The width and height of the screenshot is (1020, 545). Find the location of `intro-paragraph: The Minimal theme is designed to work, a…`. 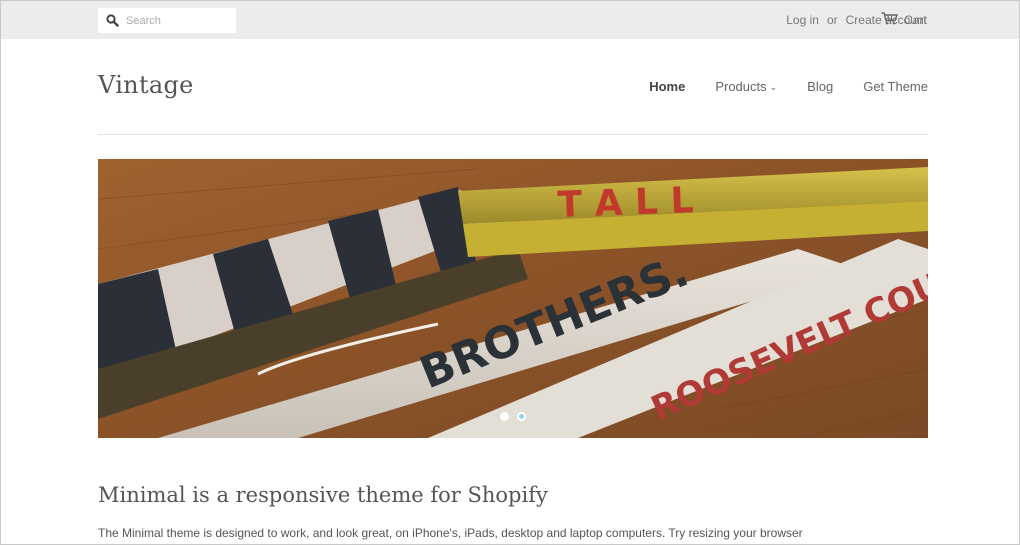

intro-paragraph: The Minimal theme is designed to work, a… is located at coordinates (450, 533).